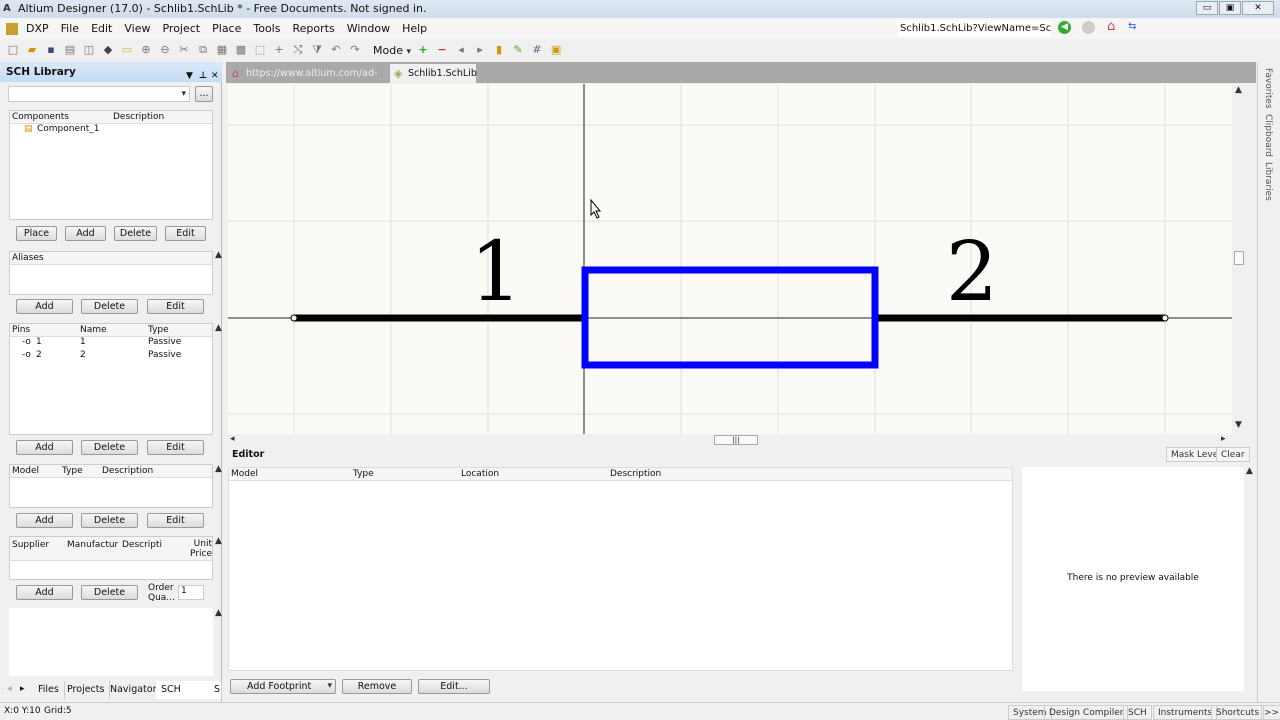  Describe the element at coordinates (313, 28) in the screenshot. I see `menu-reports: Reports` at that location.